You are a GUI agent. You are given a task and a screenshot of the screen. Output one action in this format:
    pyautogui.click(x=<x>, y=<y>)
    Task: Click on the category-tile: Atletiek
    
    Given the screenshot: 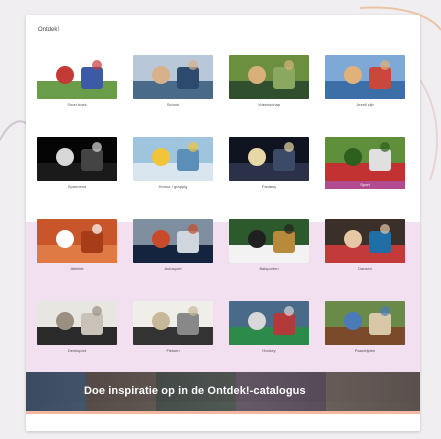 What is the action you would take?
    pyautogui.click(x=77, y=245)
    